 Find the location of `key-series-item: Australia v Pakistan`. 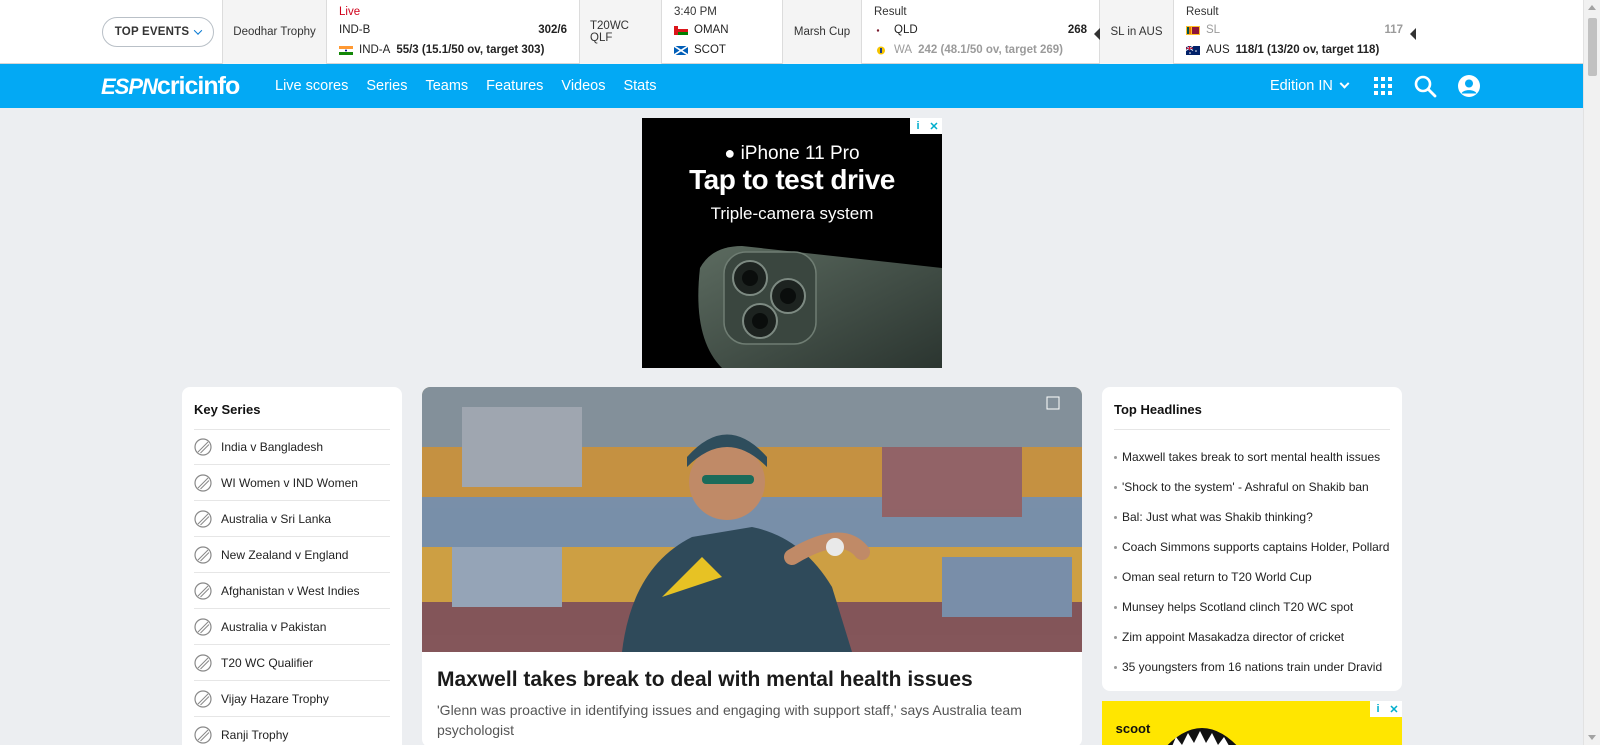

key-series-item: Australia v Pakistan is located at coordinates (292, 627).